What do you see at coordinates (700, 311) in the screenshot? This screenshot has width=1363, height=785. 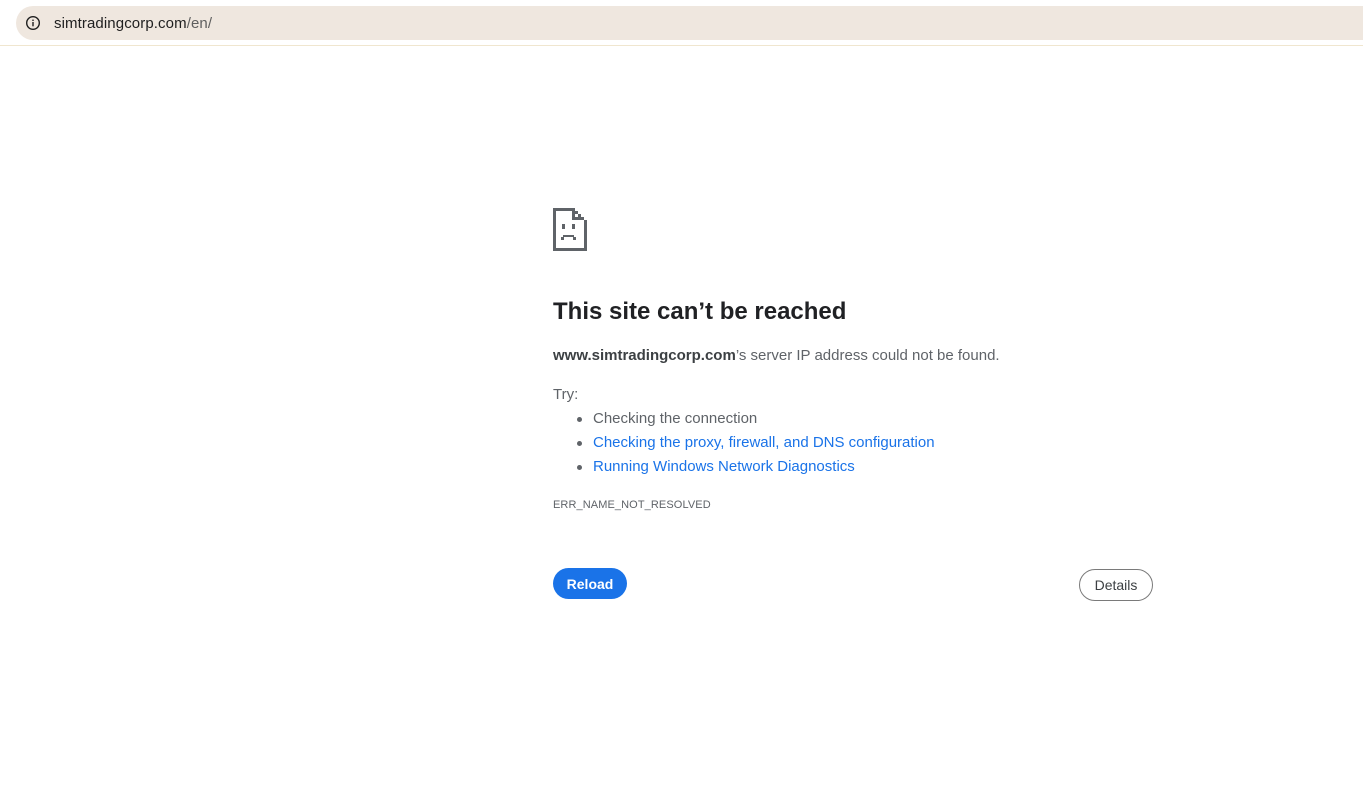 I see `error-title: This site can’t be reached` at bounding box center [700, 311].